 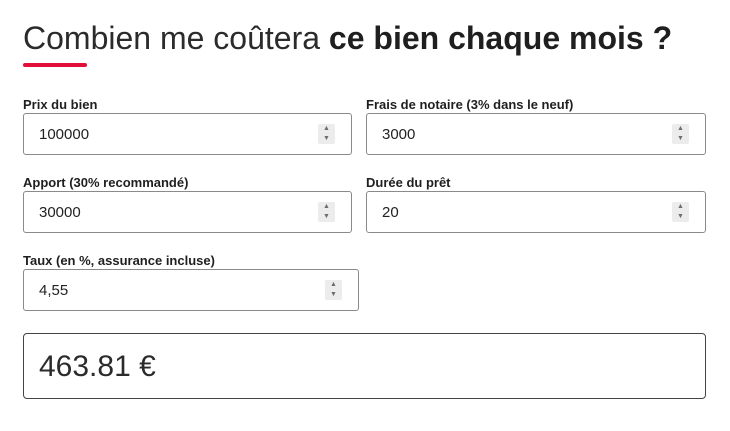 I want to click on loan-duration-field: ▲ ▼, so click(x=536, y=212).